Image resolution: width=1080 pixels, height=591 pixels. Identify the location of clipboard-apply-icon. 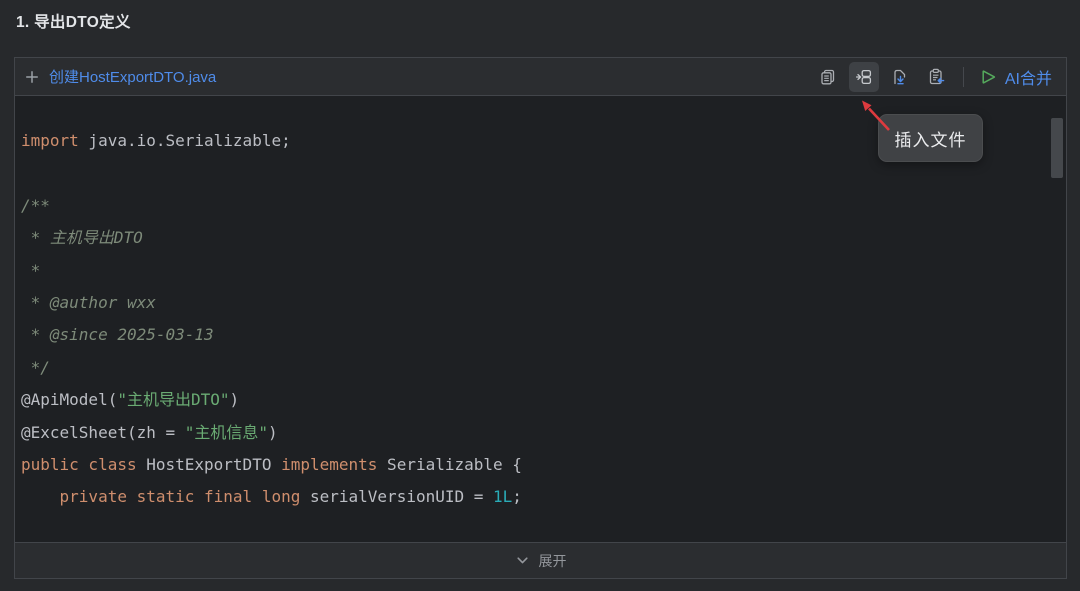
(936, 77).